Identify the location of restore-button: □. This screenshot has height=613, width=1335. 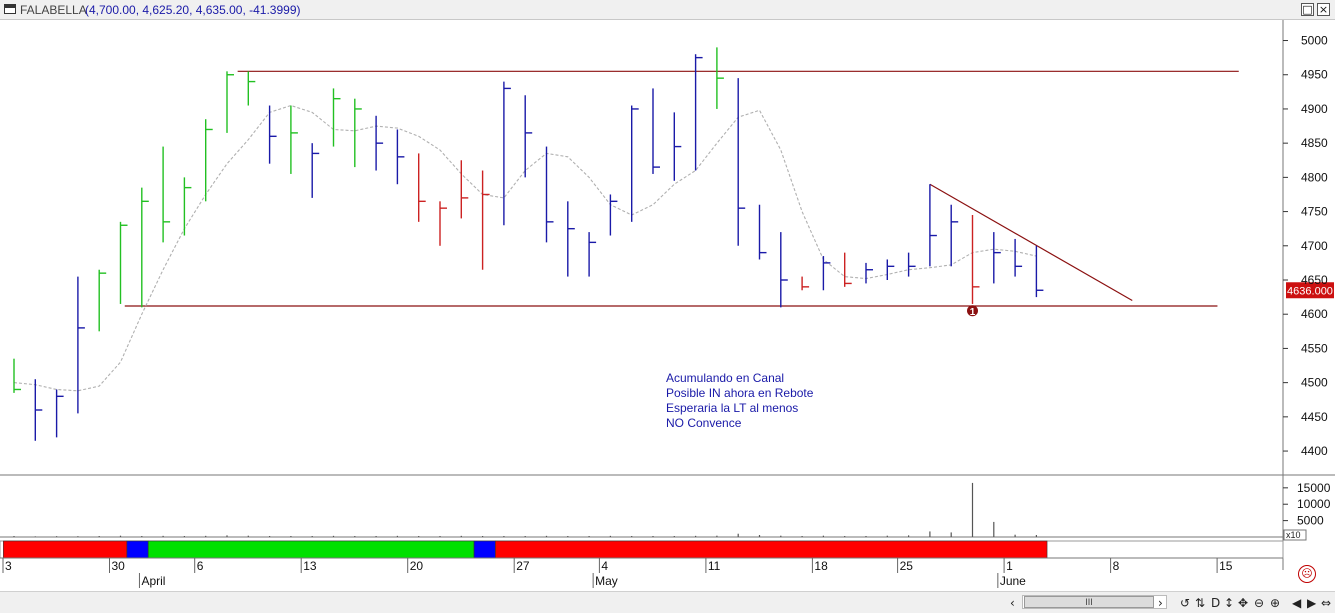
(1307, 9).